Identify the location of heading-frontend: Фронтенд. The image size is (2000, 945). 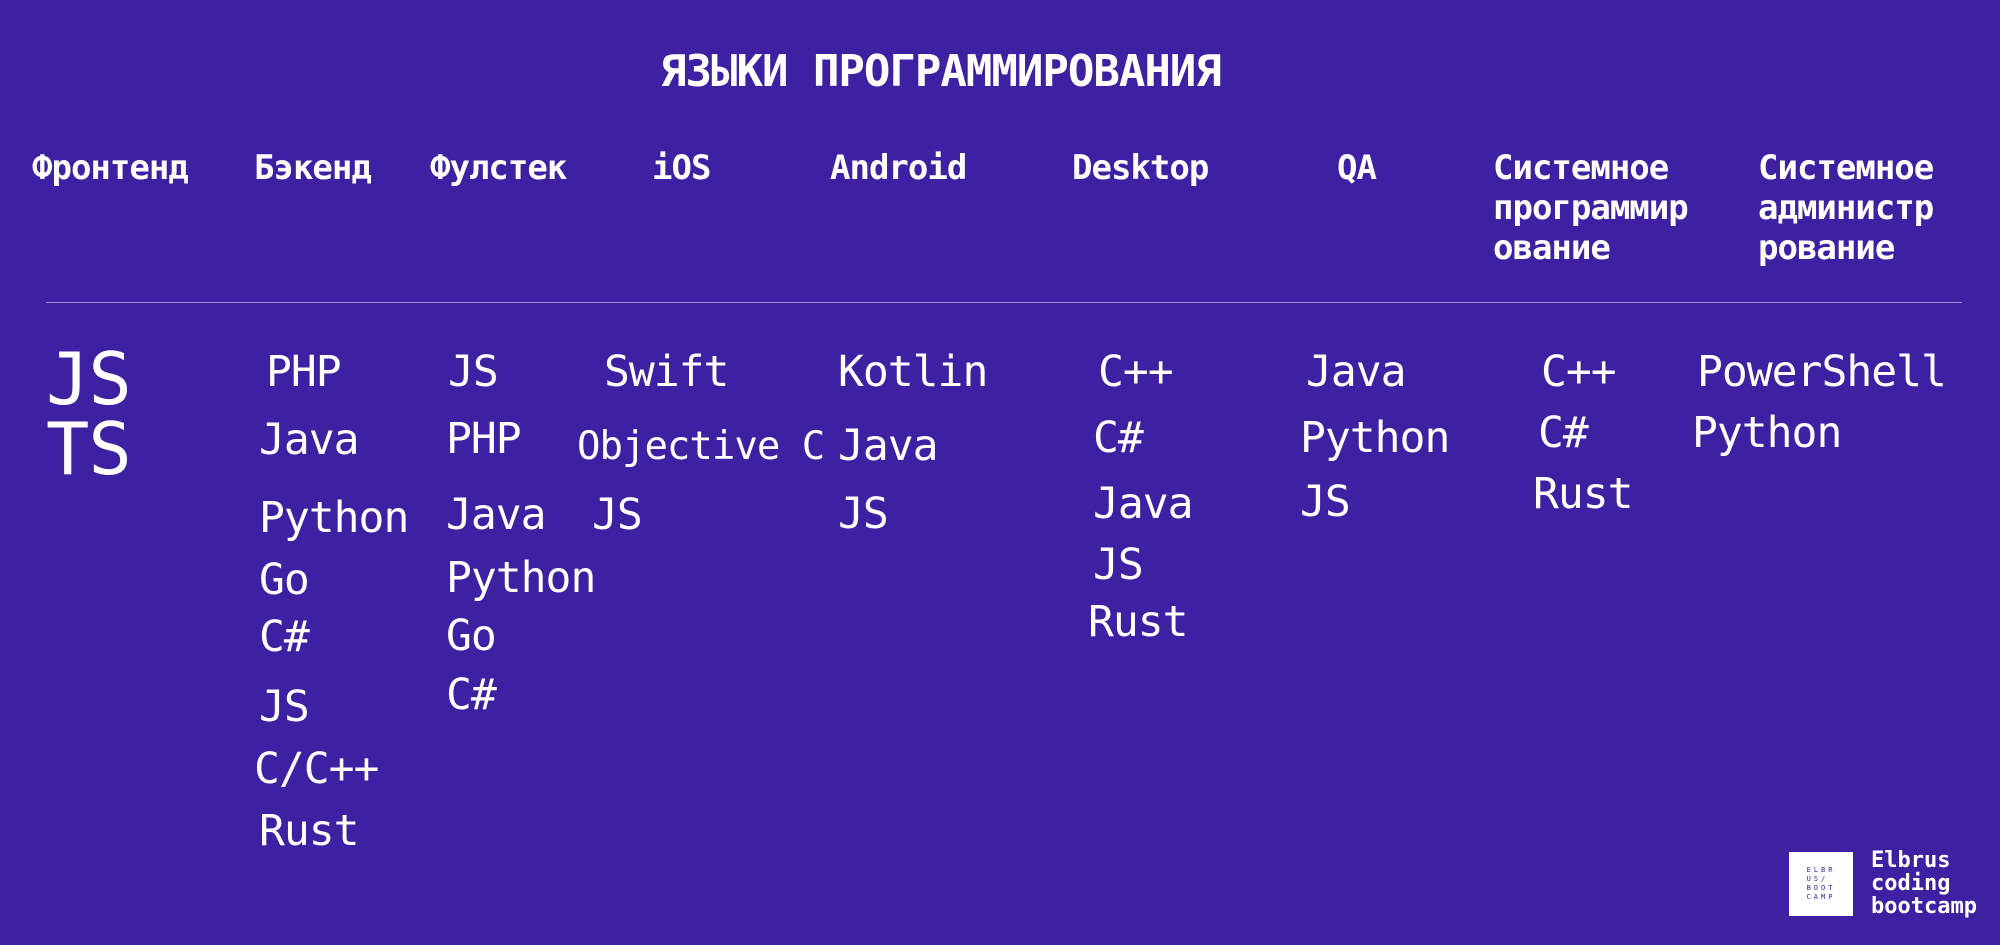
(110, 168).